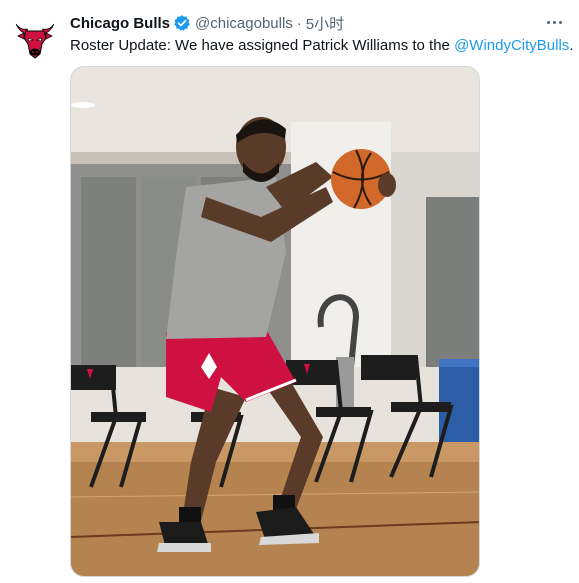 The image size is (579, 583). I want to click on avatar, so click(35, 37).